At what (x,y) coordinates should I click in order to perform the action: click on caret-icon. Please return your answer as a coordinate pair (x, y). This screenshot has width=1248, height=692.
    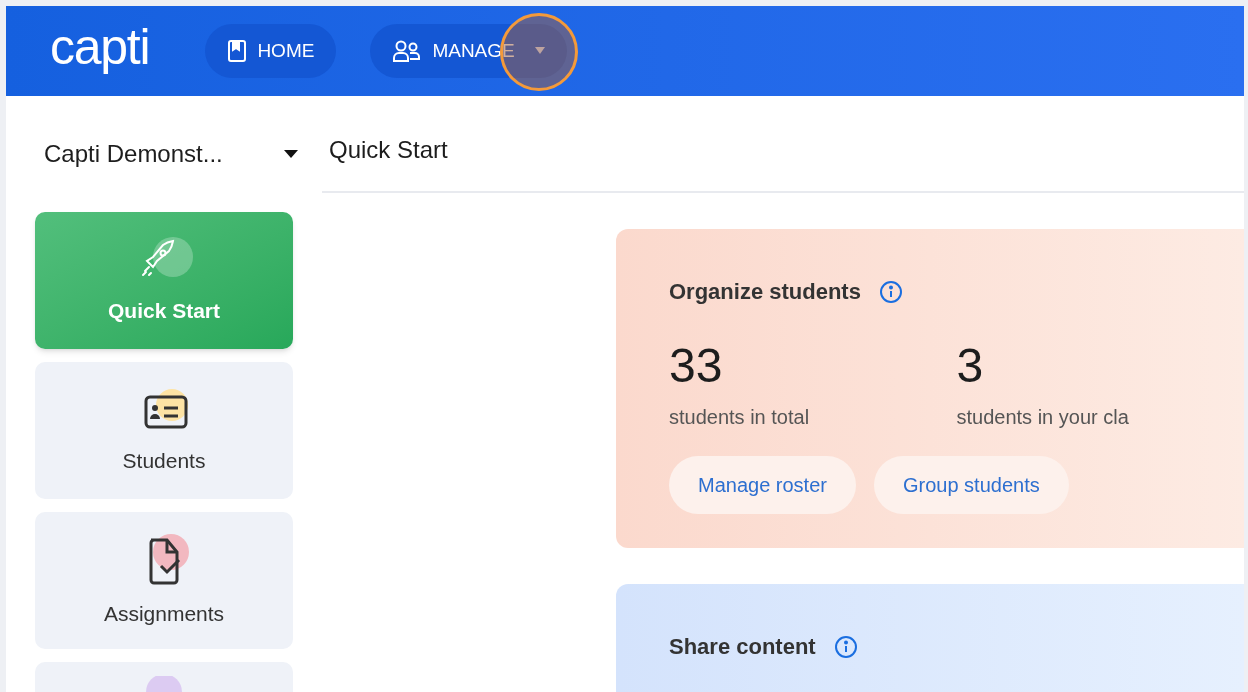
    Looking at the image, I should click on (291, 154).